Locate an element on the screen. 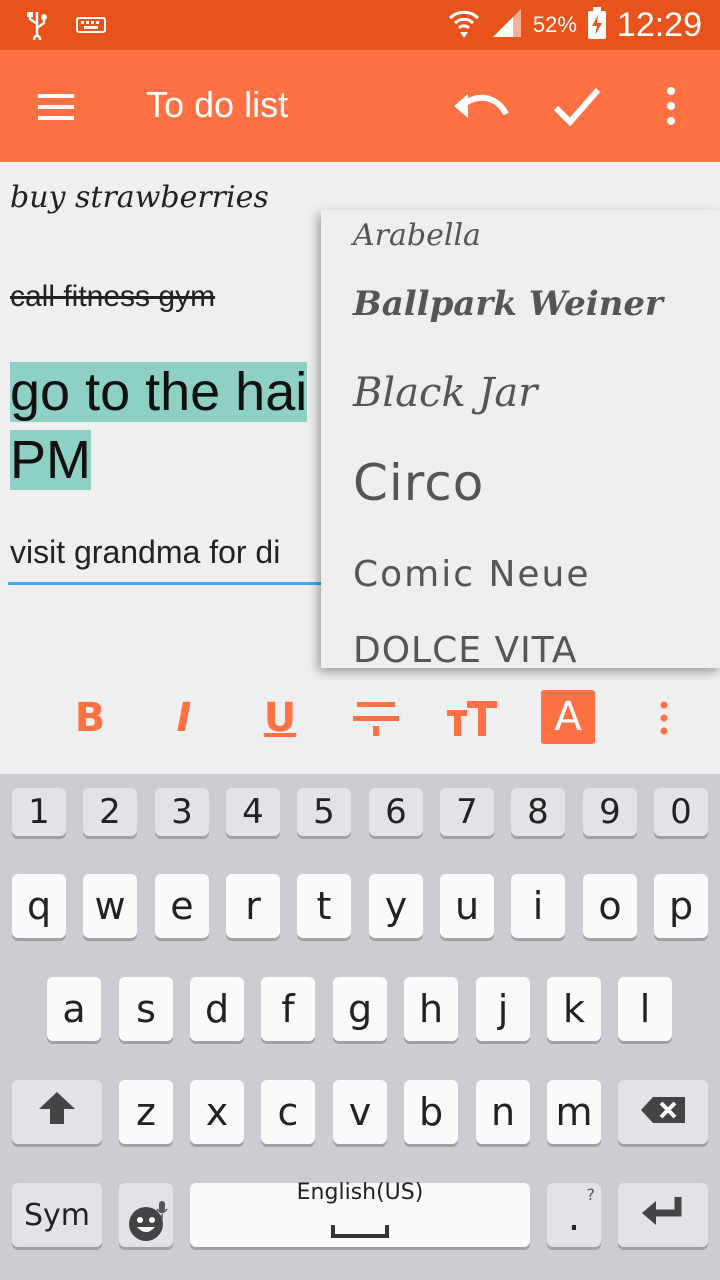  key-w: w is located at coordinates (110, 906).